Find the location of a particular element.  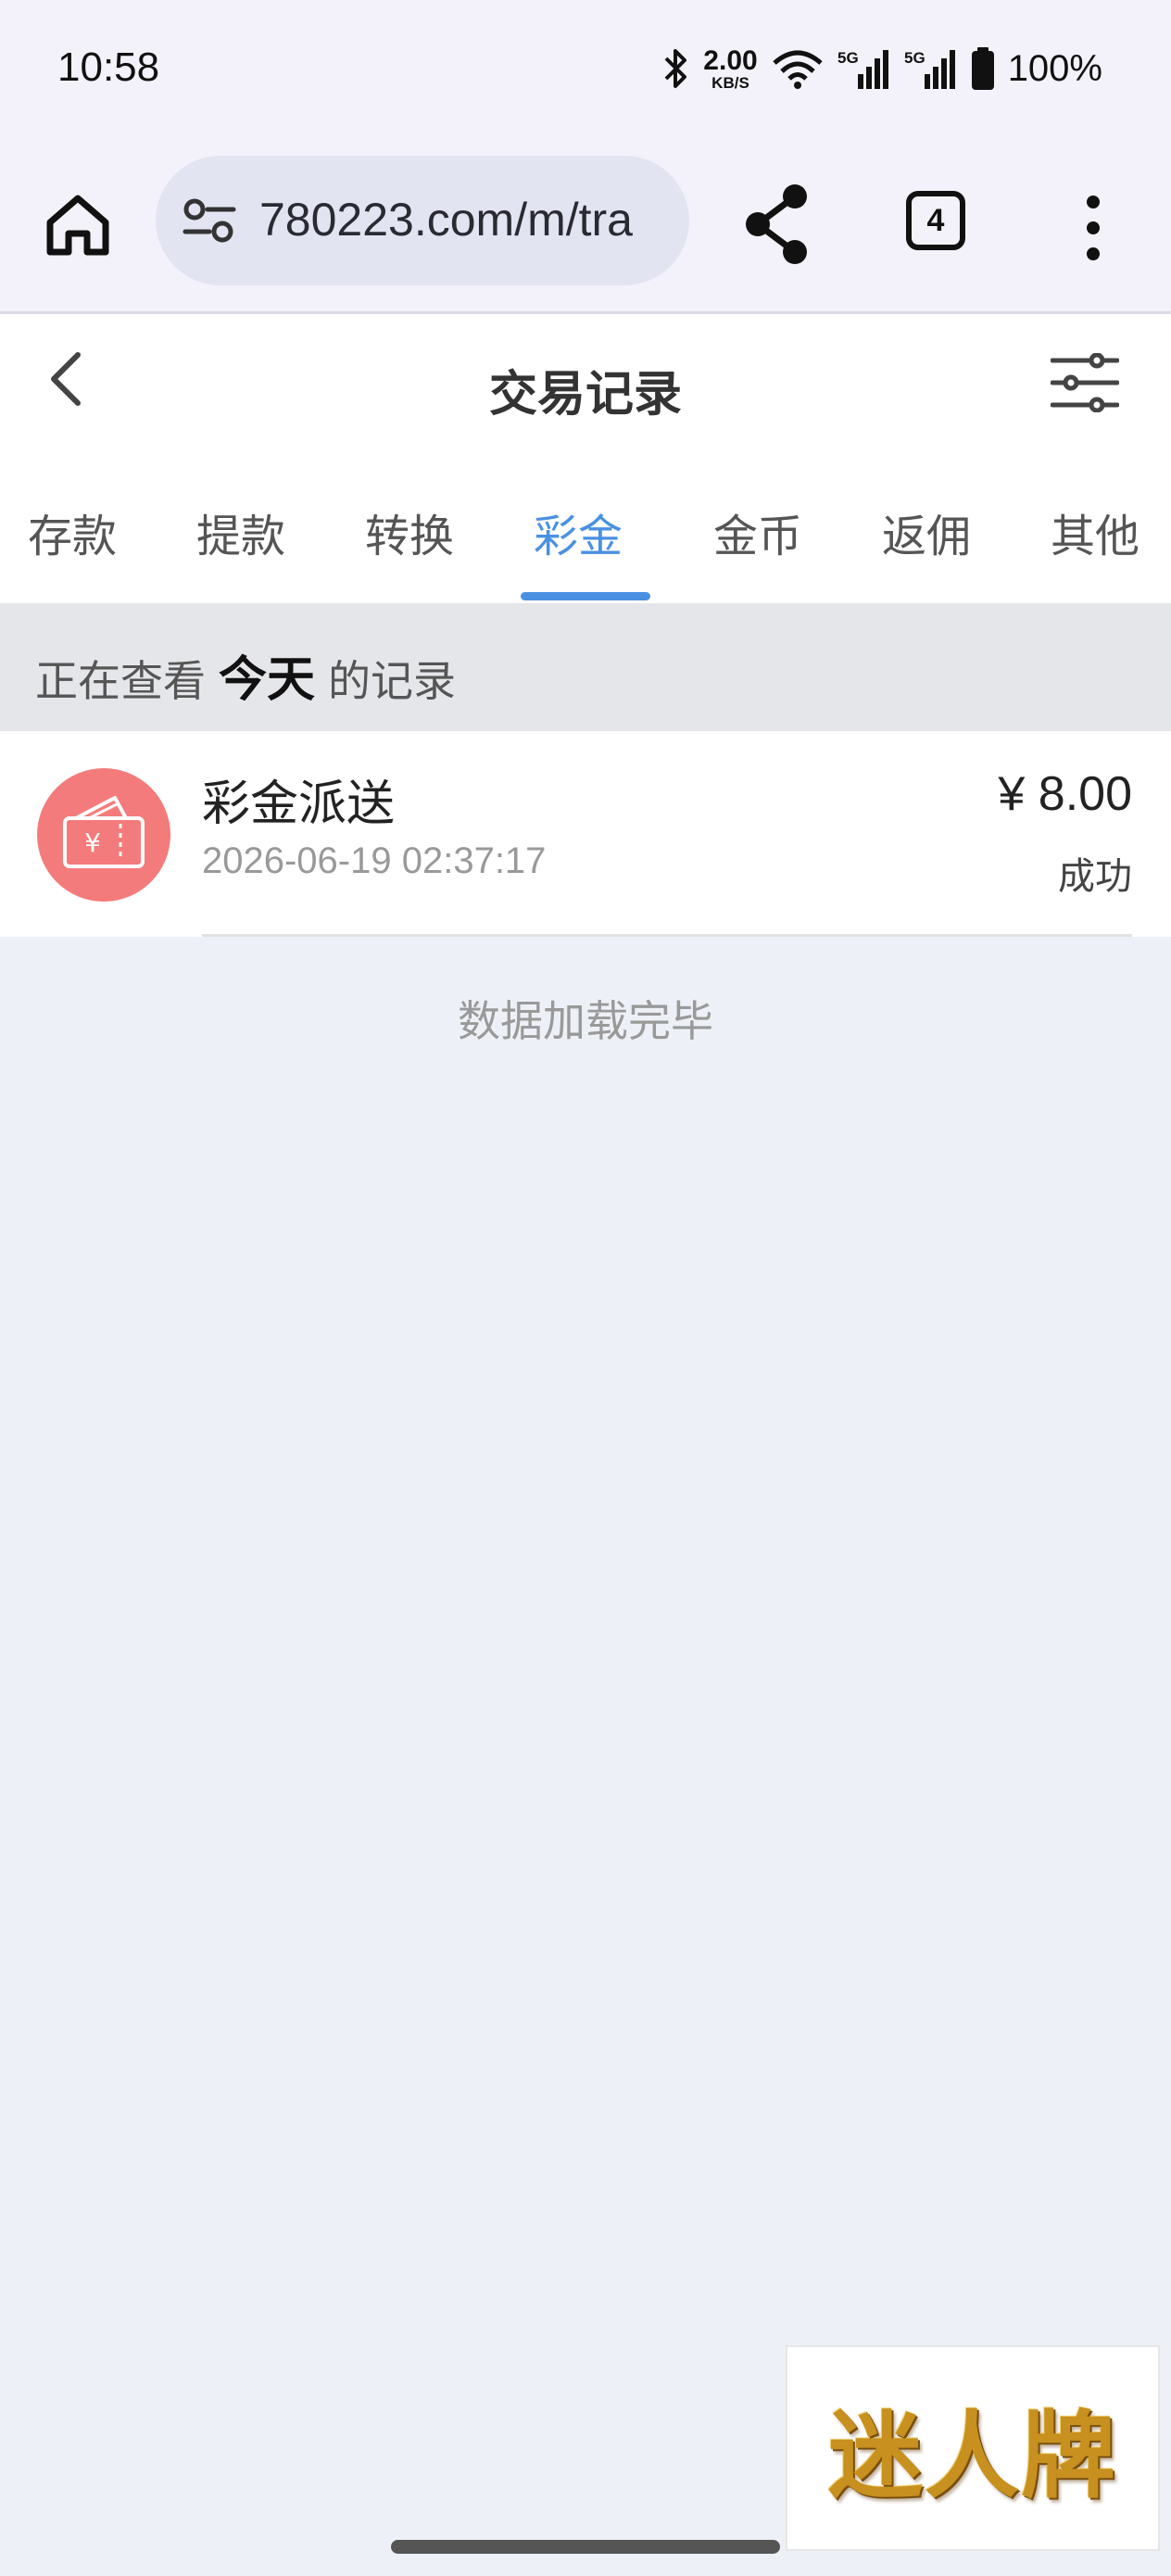

more-menu-icon is located at coordinates (1093, 228).